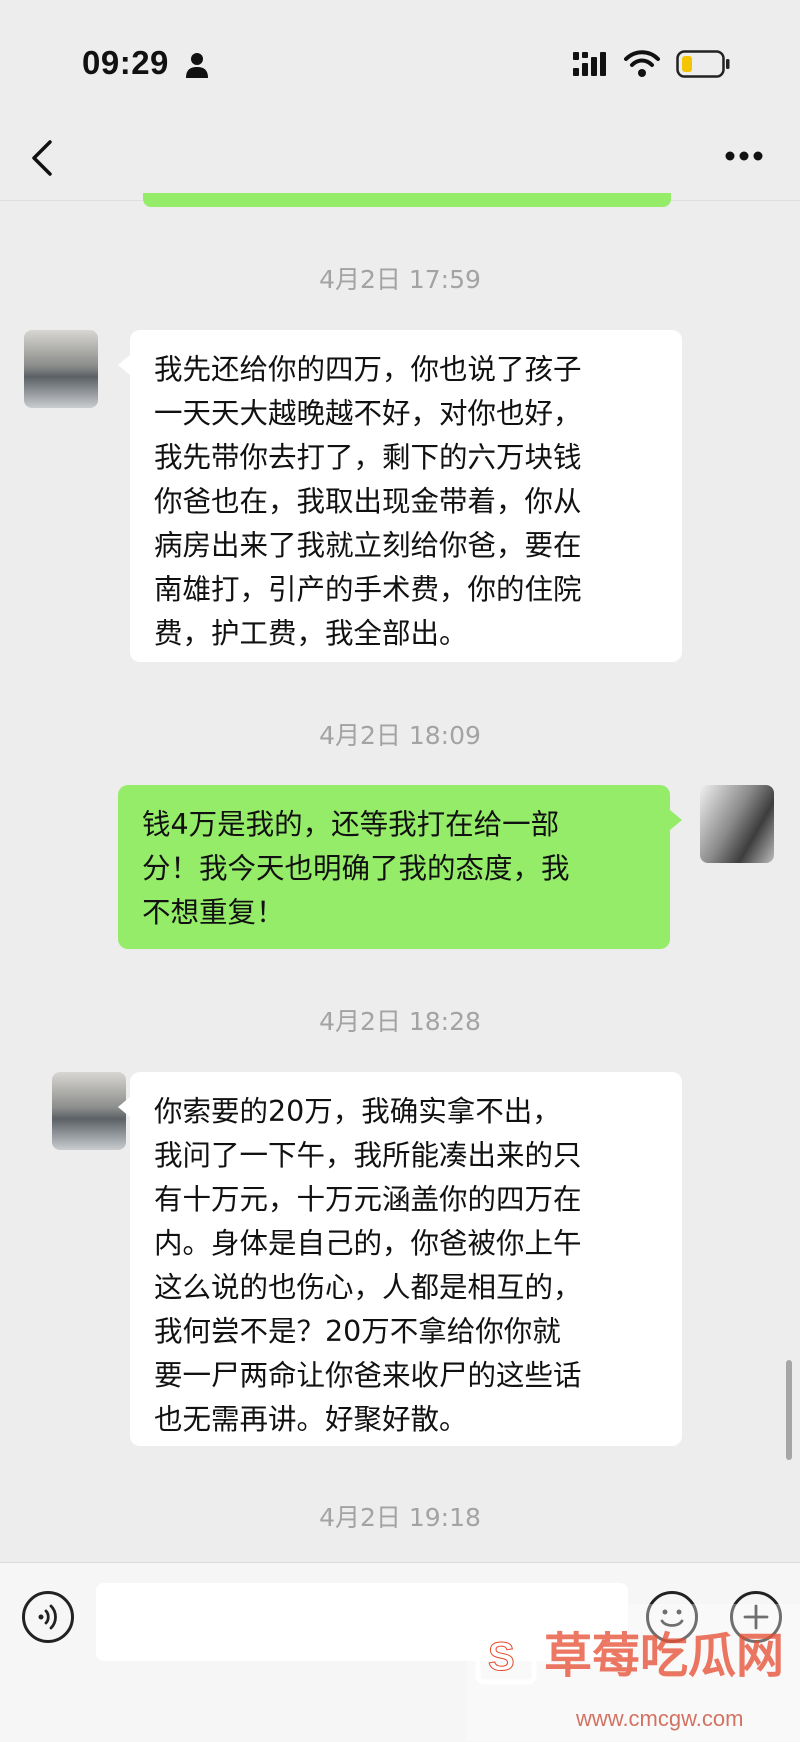  Describe the element at coordinates (368, 369) in the screenshot. I see `message-text-line: 我先还给你的四万，你也说了孩子` at that location.